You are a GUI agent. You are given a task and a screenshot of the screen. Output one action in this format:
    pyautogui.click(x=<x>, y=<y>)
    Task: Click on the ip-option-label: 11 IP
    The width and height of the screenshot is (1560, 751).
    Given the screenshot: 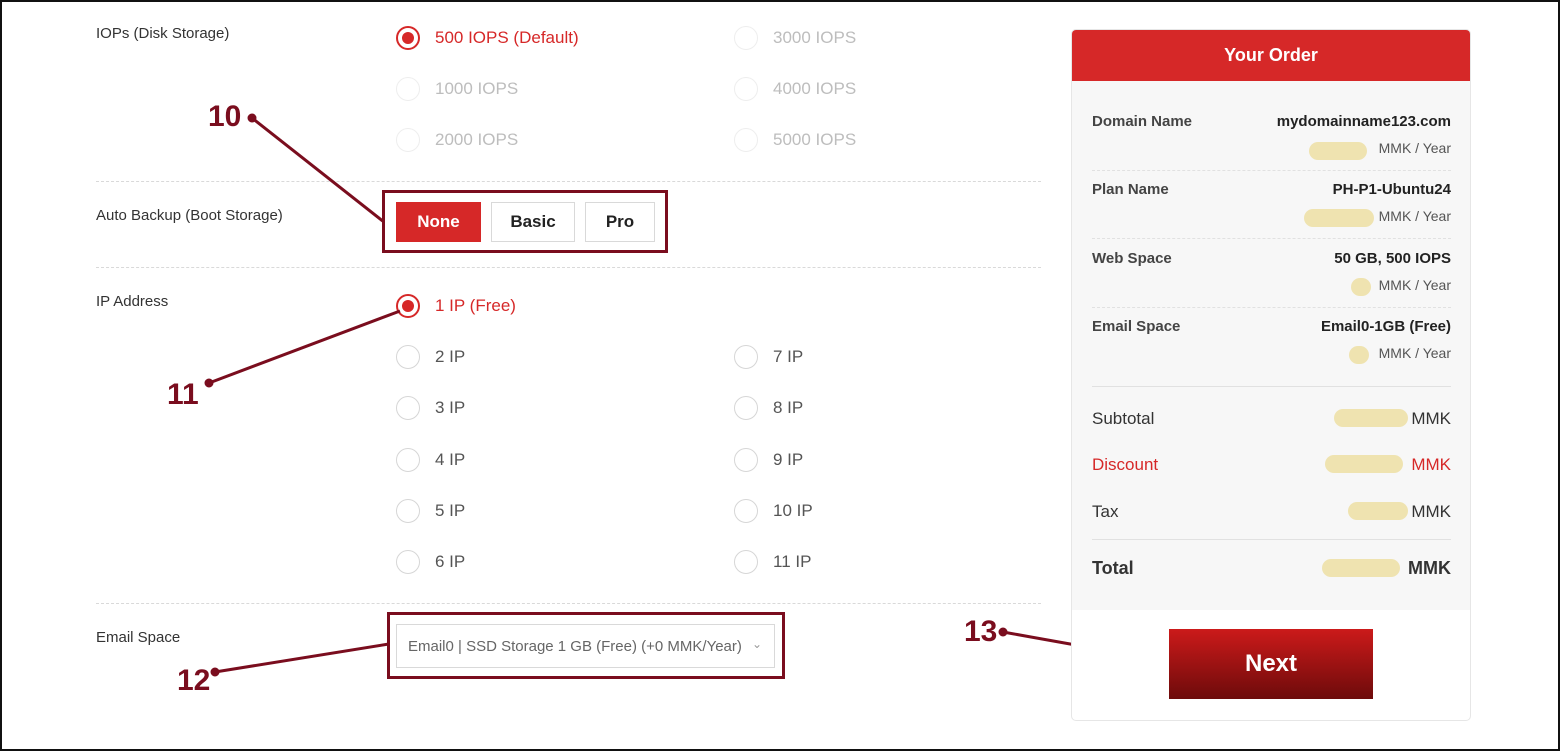 What is the action you would take?
    pyautogui.click(x=792, y=561)
    